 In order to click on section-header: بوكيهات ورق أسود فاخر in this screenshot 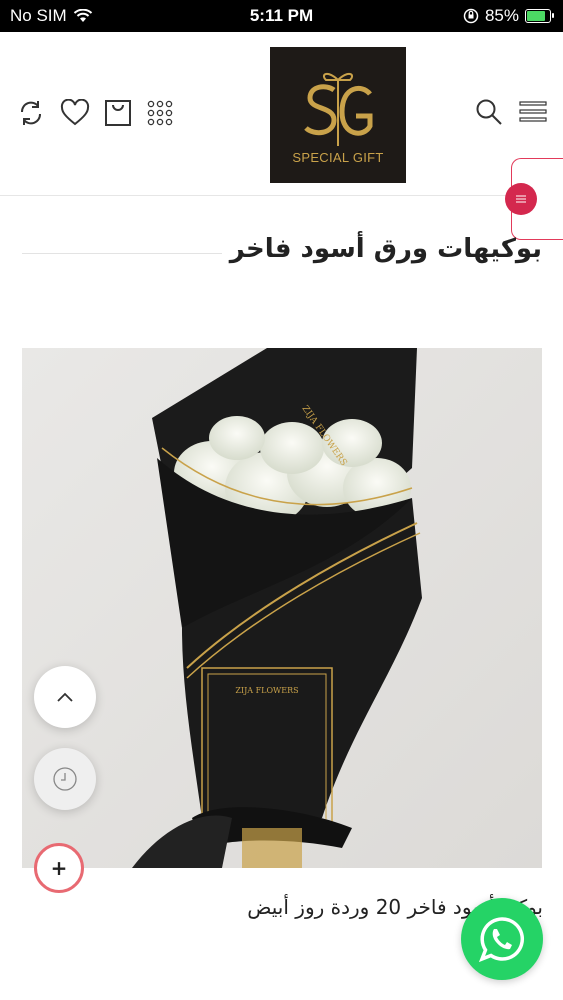, I will do `click(282, 254)`.